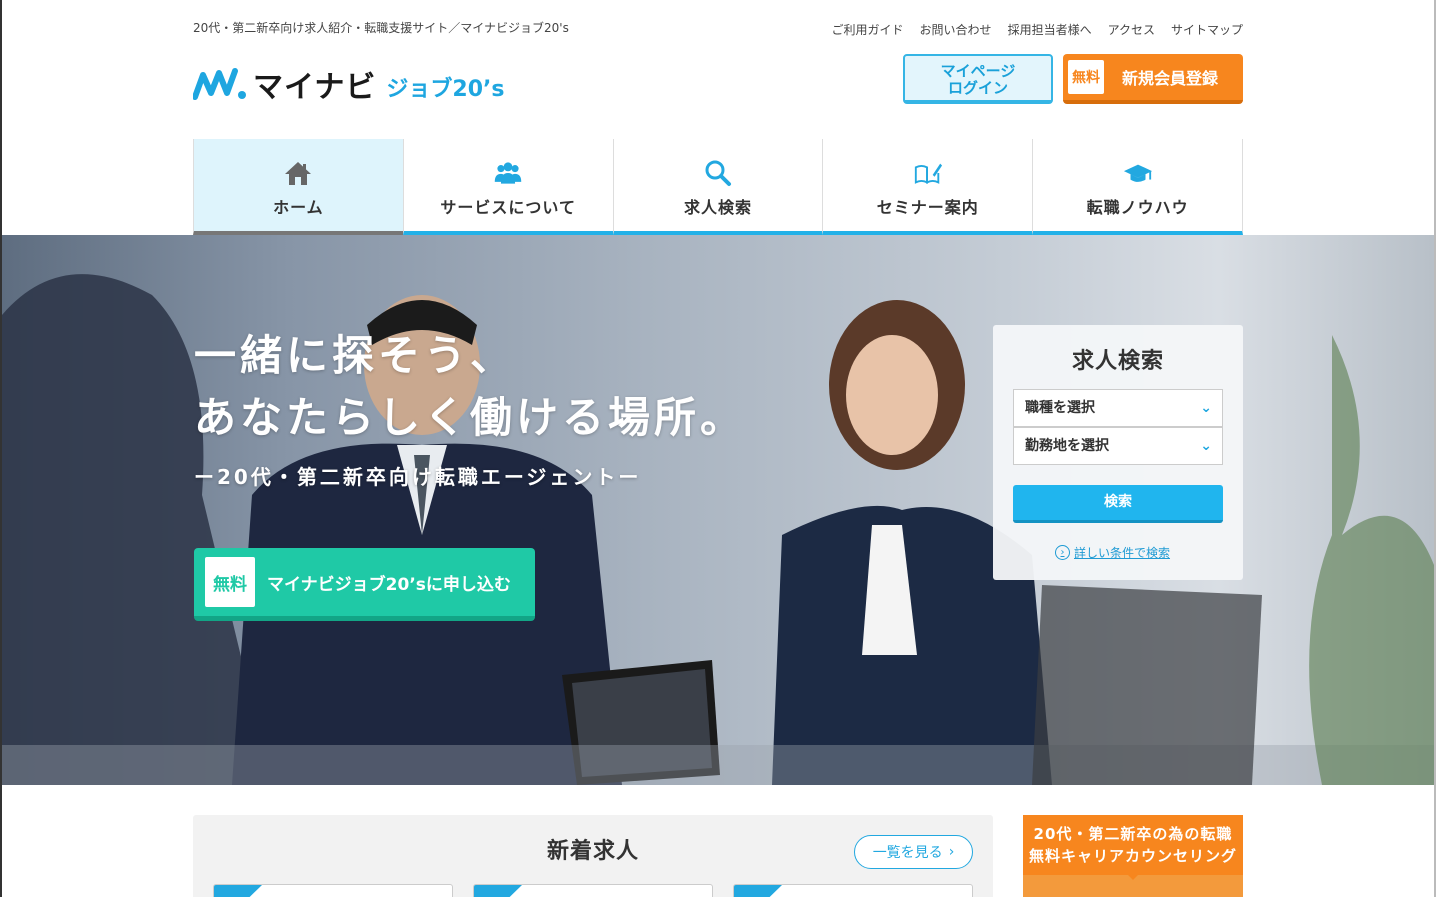 This screenshot has height=897, width=1436. What do you see at coordinates (1118, 504) in the screenshot?
I see `search-button: 検索` at bounding box center [1118, 504].